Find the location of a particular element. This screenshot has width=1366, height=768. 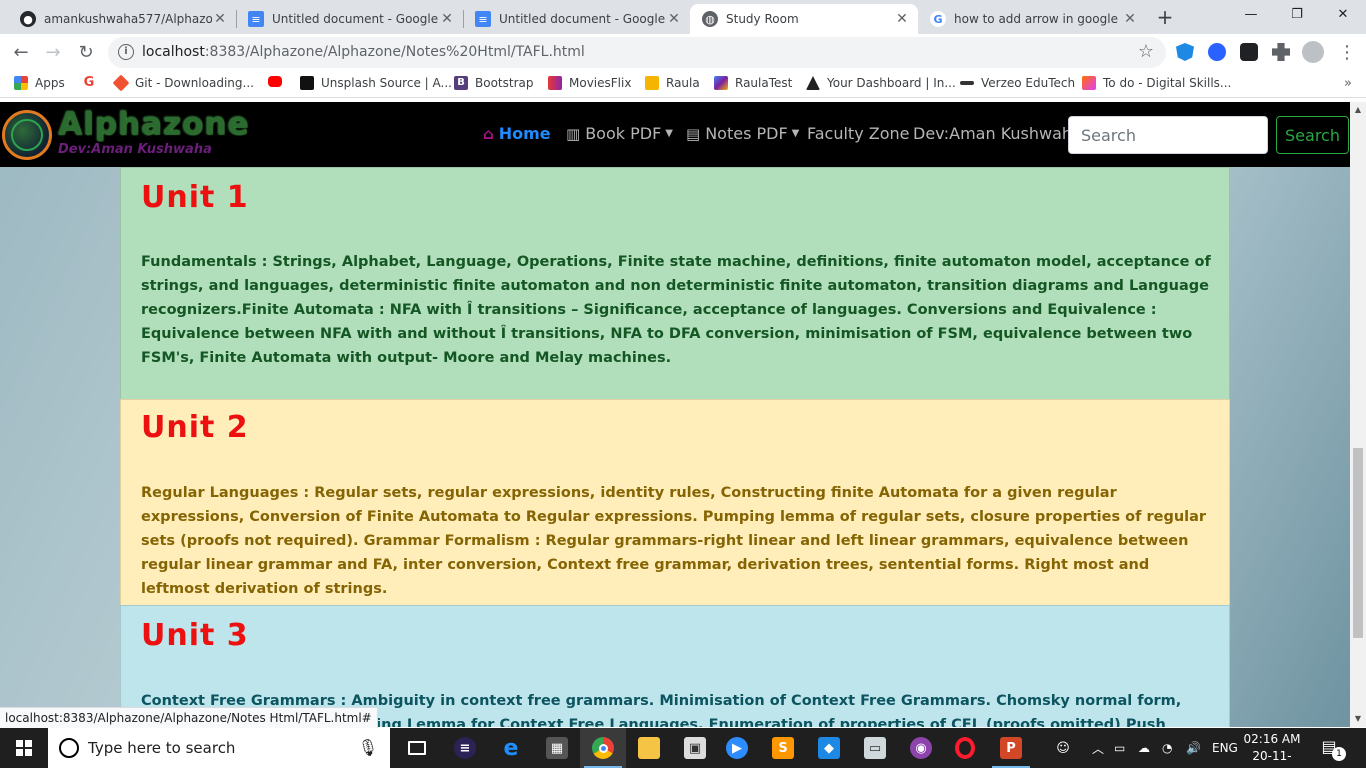

task-view-button is located at coordinates (417, 748).